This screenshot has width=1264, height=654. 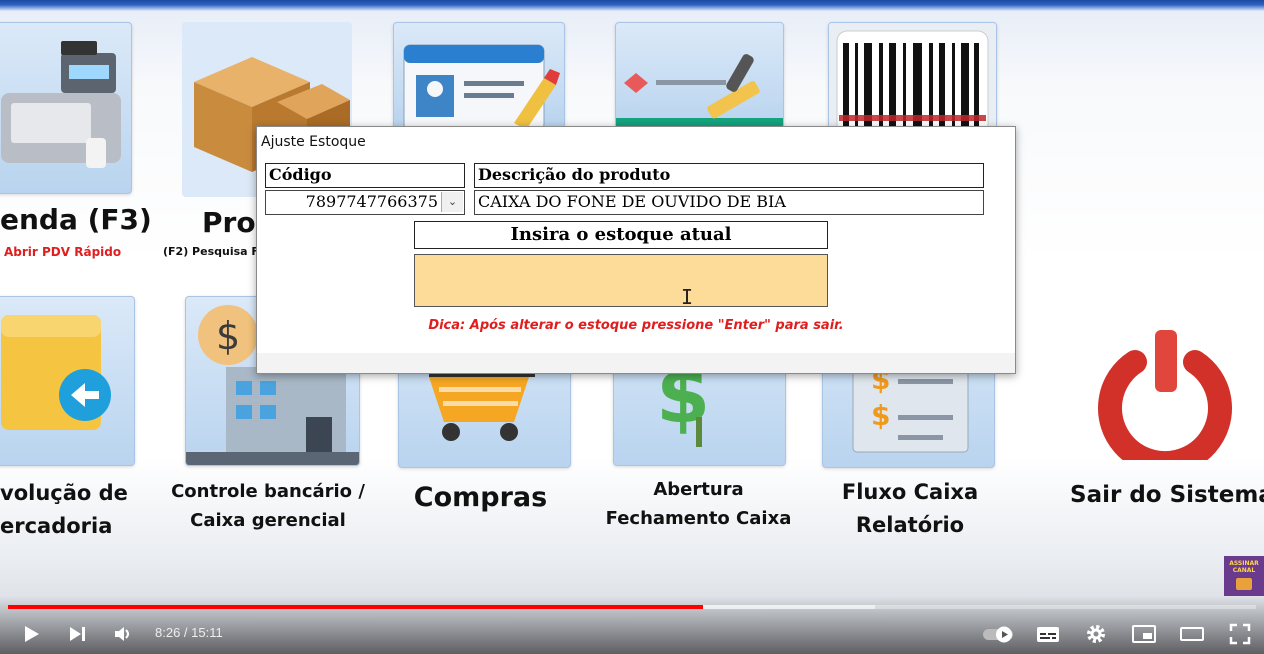 What do you see at coordinates (365, 175) in the screenshot?
I see `codigo-header: Código` at bounding box center [365, 175].